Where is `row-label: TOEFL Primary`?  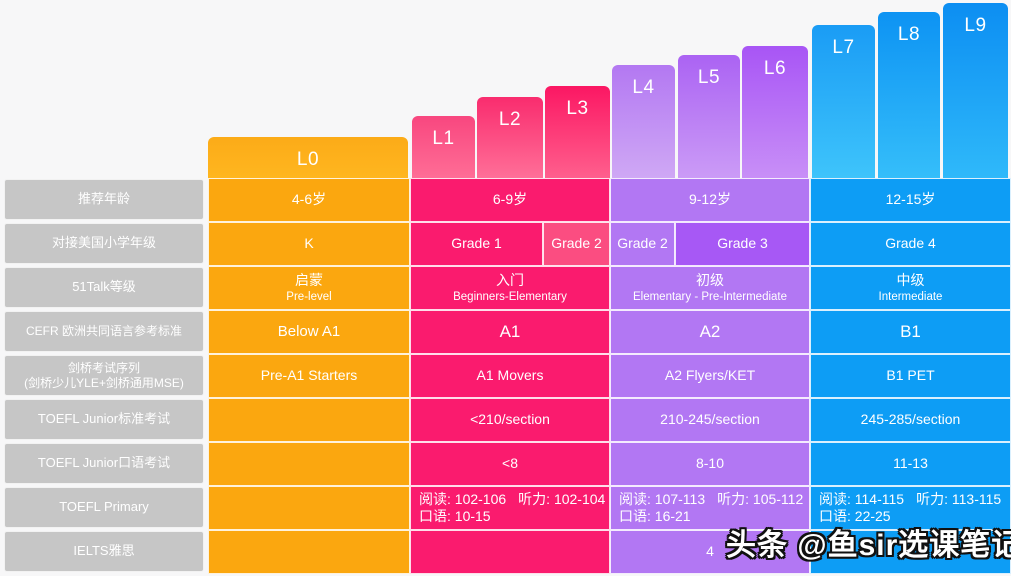
row-label: TOEFL Primary is located at coordinates (104, 507).